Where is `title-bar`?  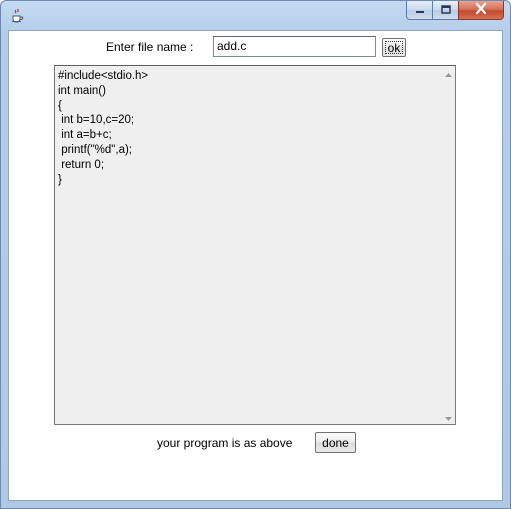
title-bar is located at coordinates (255, 15).